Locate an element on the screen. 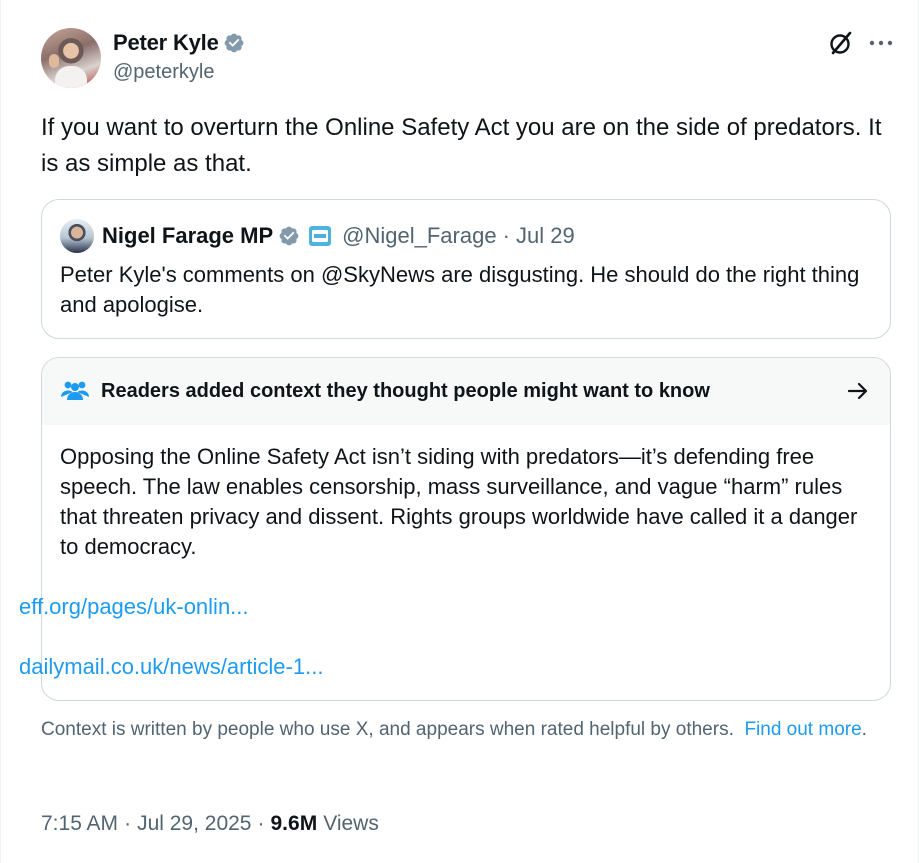 The width and height of the screenshot is (919, 863). post-metadata: 7:15 AM · Jul 29, 2025 · 9.6M Views is located at coordinates (210, 824).